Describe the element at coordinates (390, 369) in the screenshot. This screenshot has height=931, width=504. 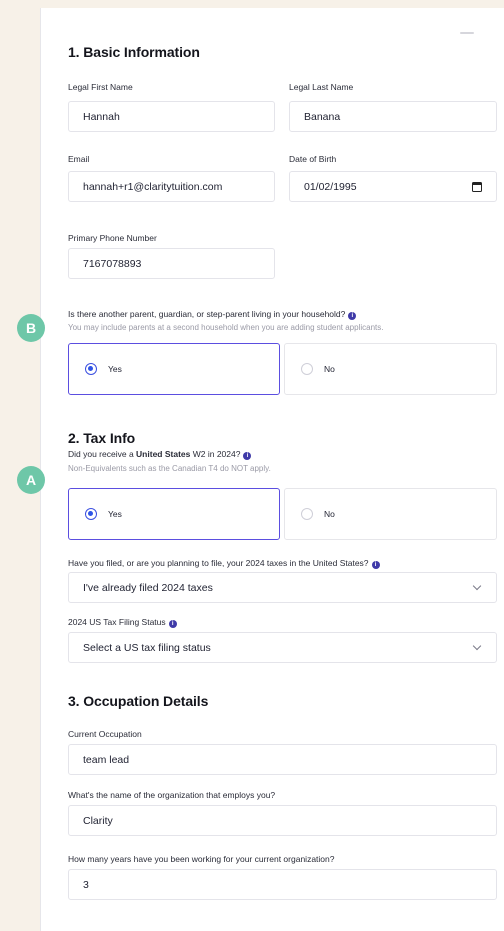
I see `household-no-option: No` at that location.